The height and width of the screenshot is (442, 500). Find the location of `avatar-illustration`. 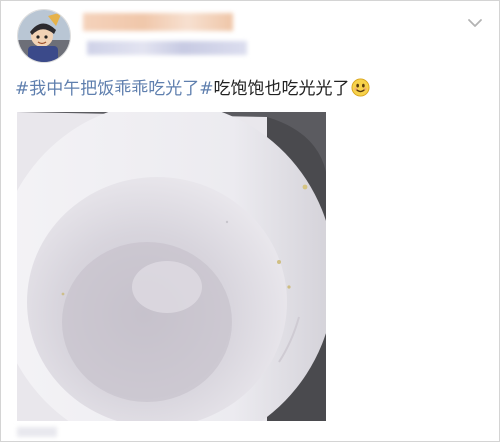

avatar-illustration is located at coordinates (44, 36).